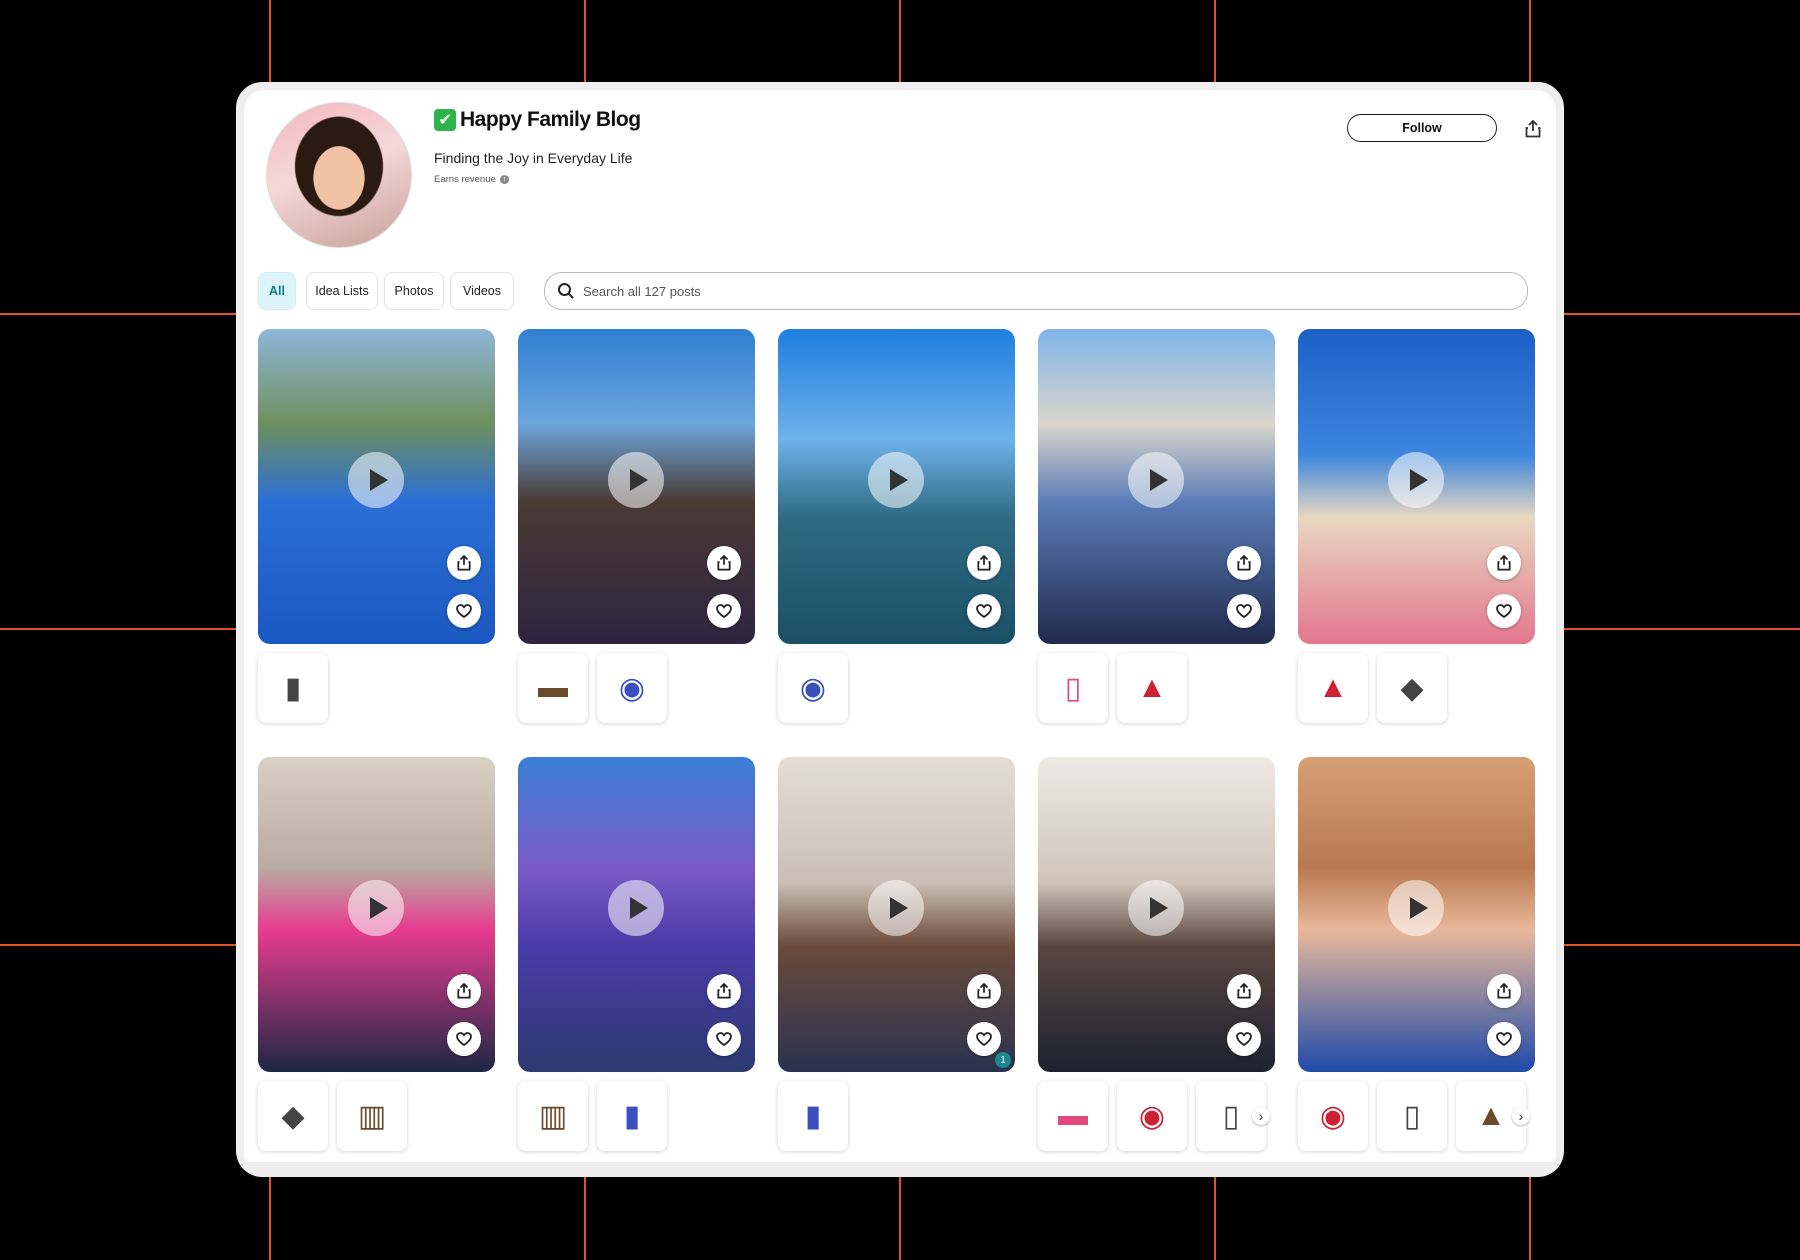 Image resolution: width=1800 pixels, height=1260 pixels. What do you see at coordinates (342, 291) in the screenshot?
I see `tab-idea-lists: Idea Lists` at bounding box center [342, 291].